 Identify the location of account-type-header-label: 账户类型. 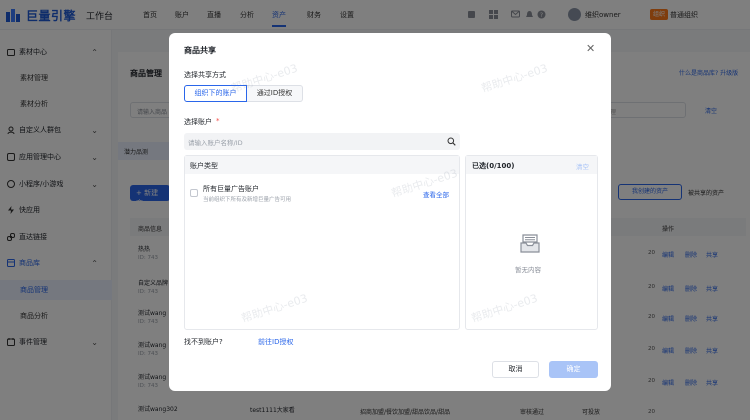
(204, 166).